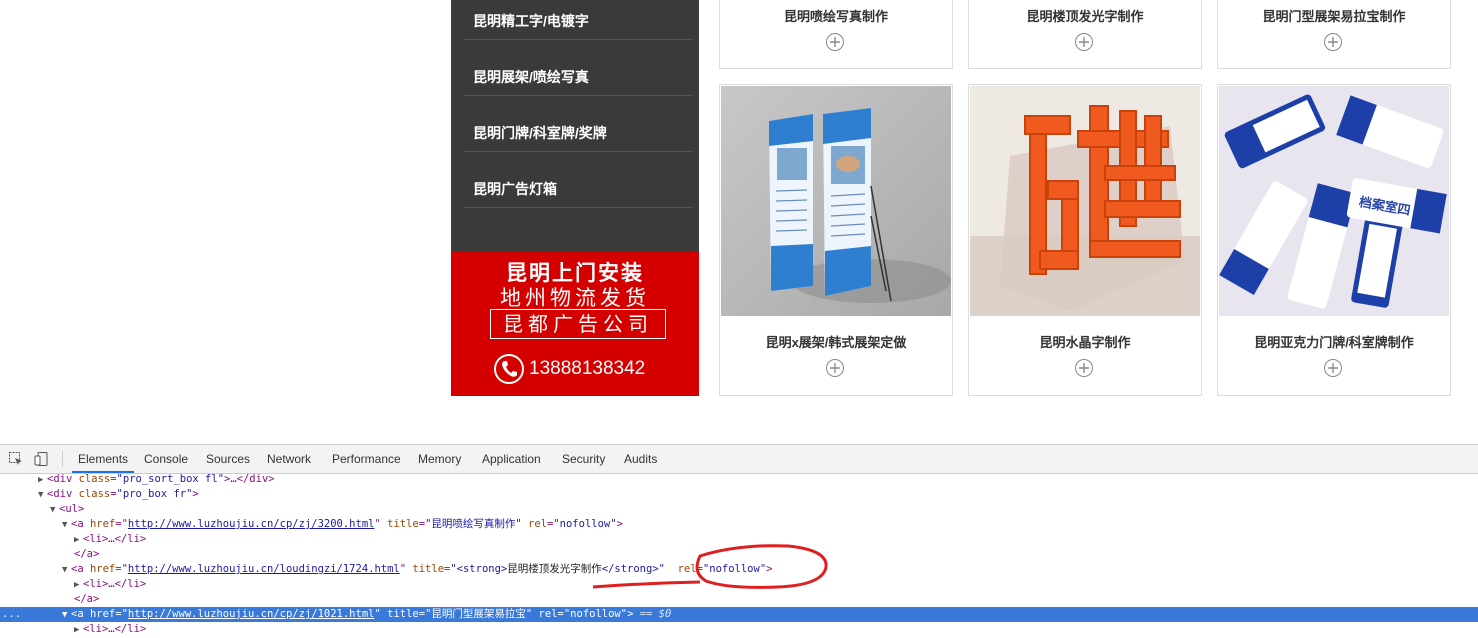  What do you see at coordinates (587, 368) in the screenshot?
I see `phone-number: 13888138342` at bounding box center [587, 368].